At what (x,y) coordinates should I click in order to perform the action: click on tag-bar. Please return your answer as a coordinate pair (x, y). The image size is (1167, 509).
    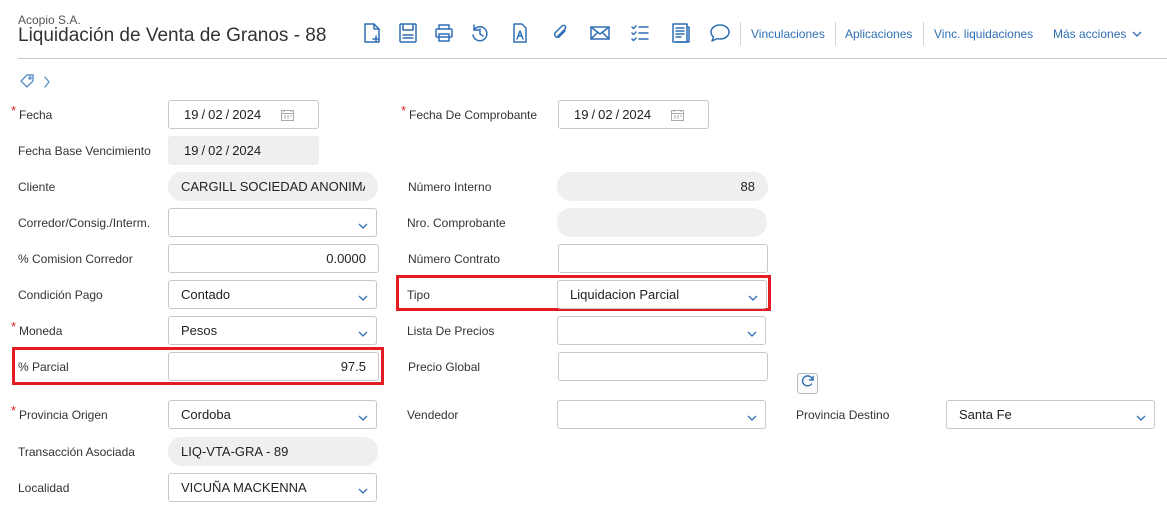
    Looking at the image, I should click on (35, 83).